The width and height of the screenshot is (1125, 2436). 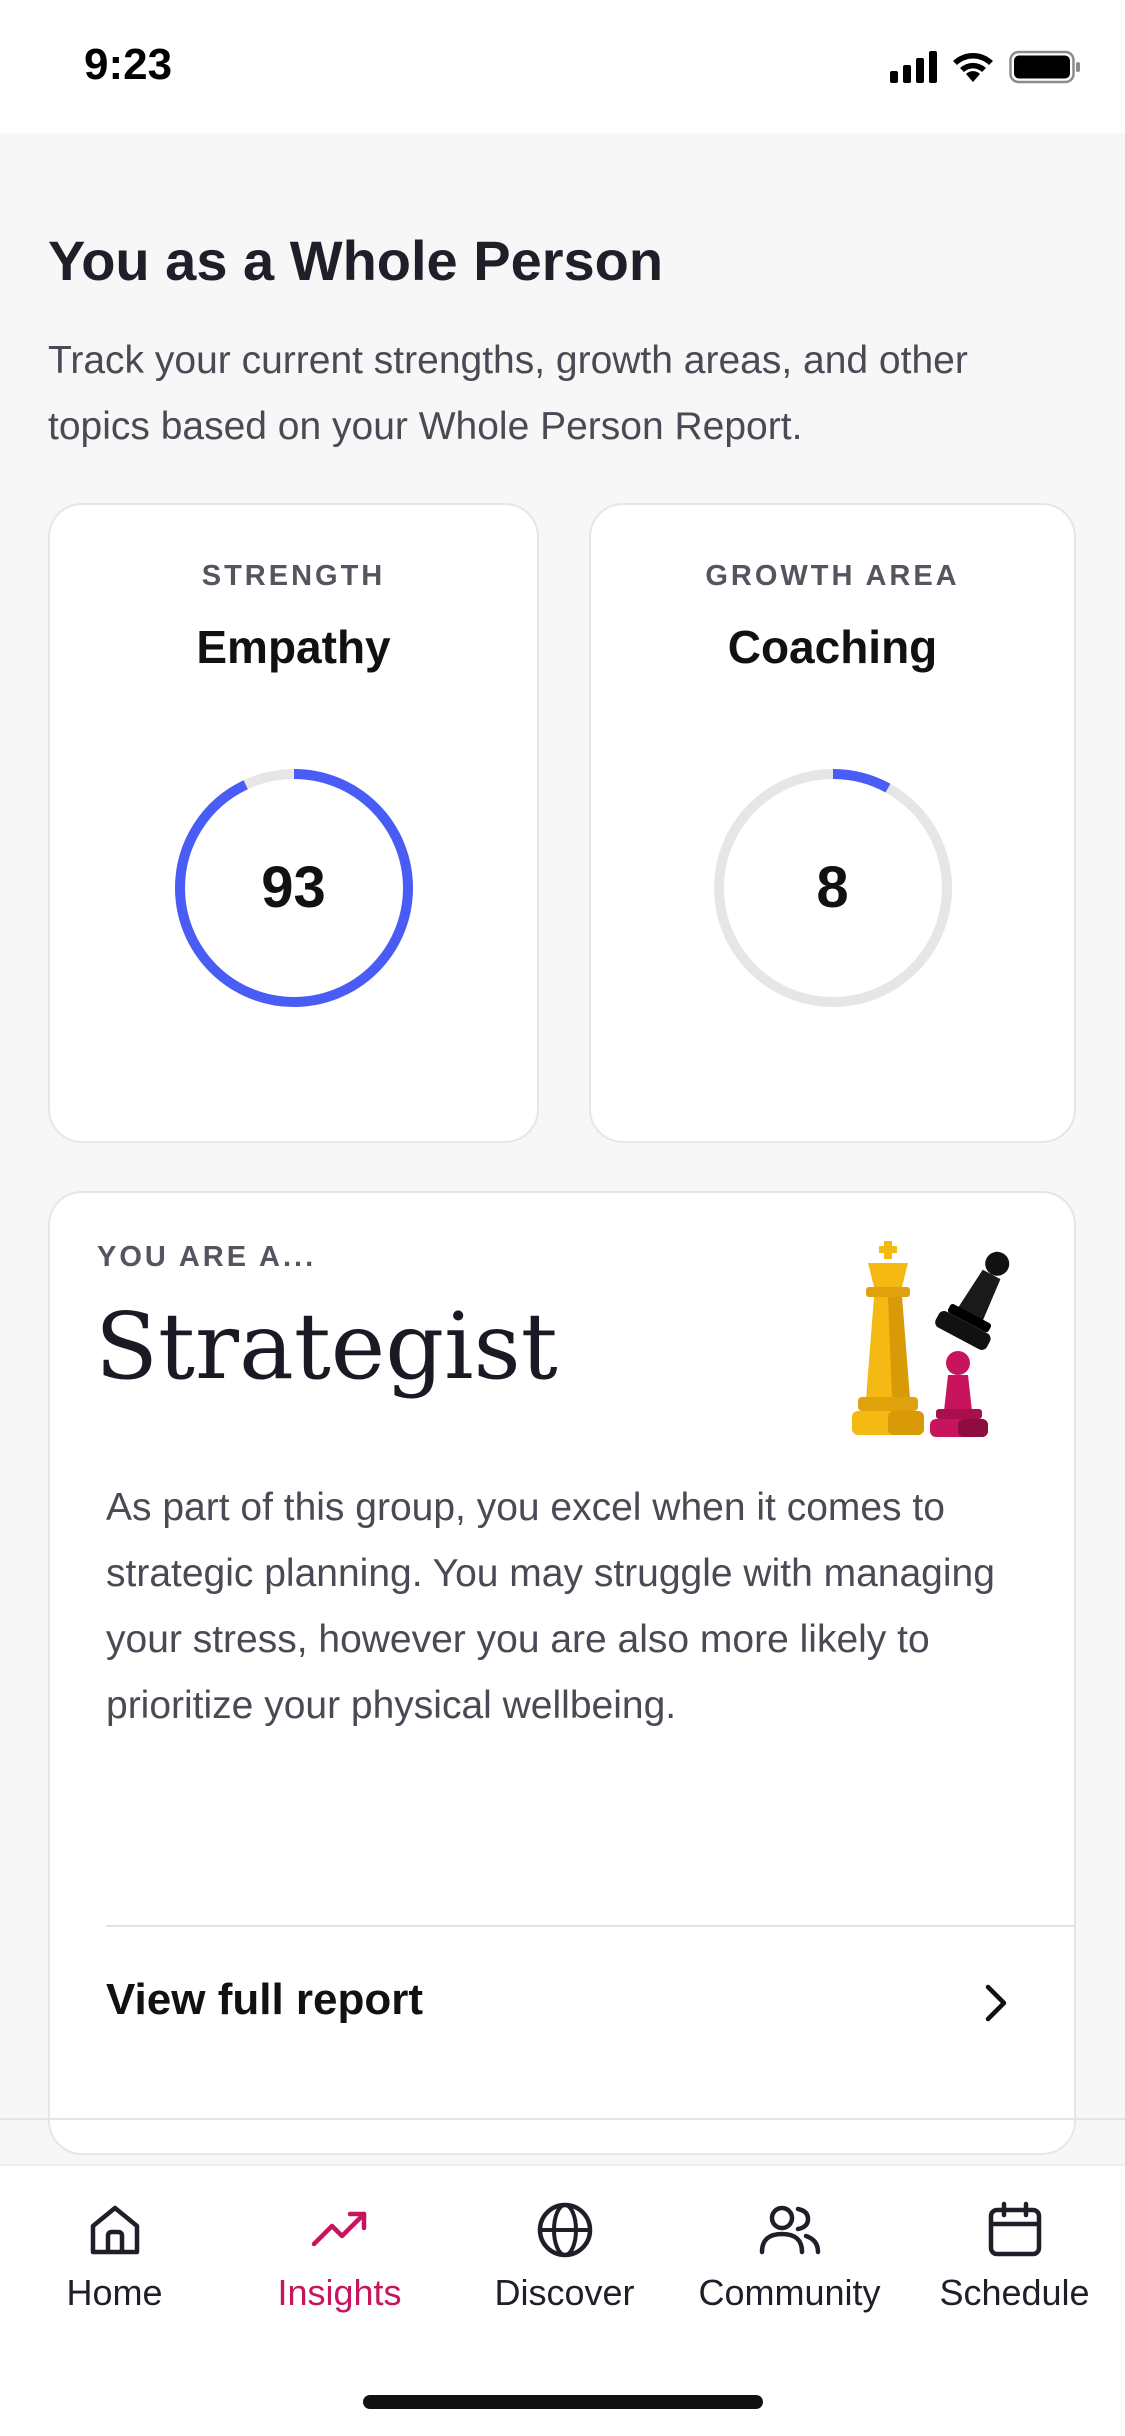 I want to click on view-full-report-label: View full report, so click(x=265, y=1999).